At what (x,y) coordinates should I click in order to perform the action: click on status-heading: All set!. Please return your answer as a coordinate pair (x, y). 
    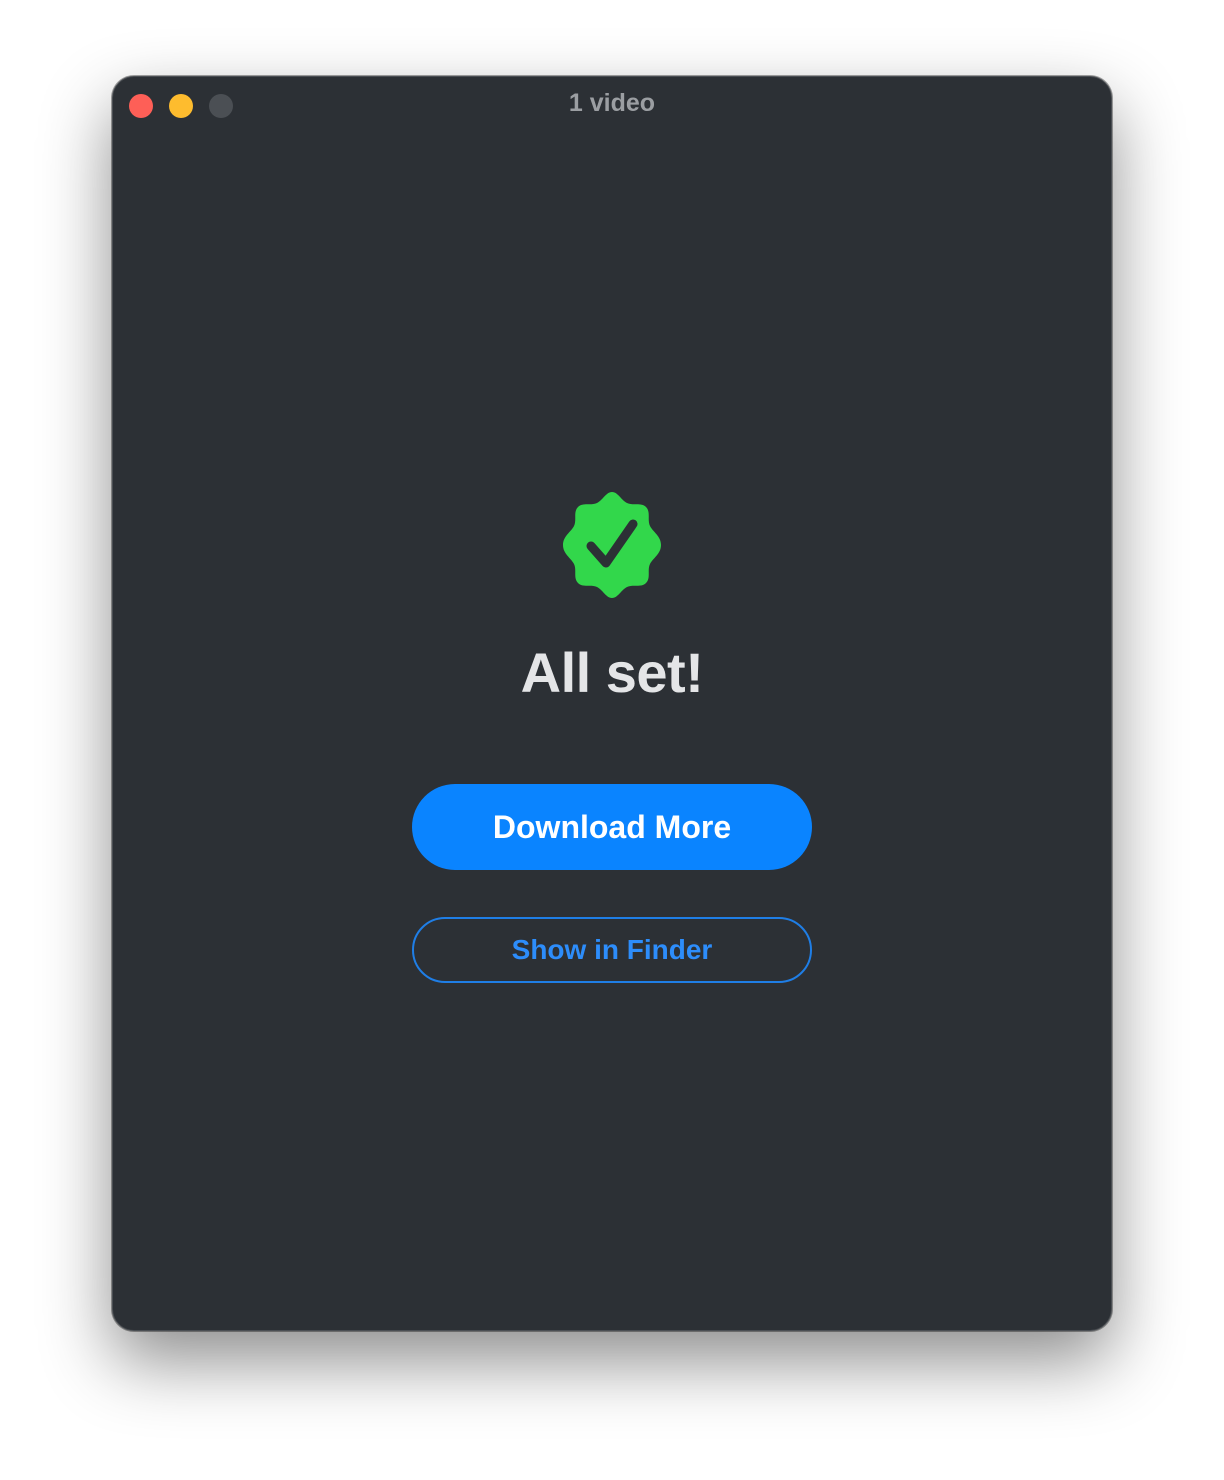
    Looking at the image, I should click on (612, 672).